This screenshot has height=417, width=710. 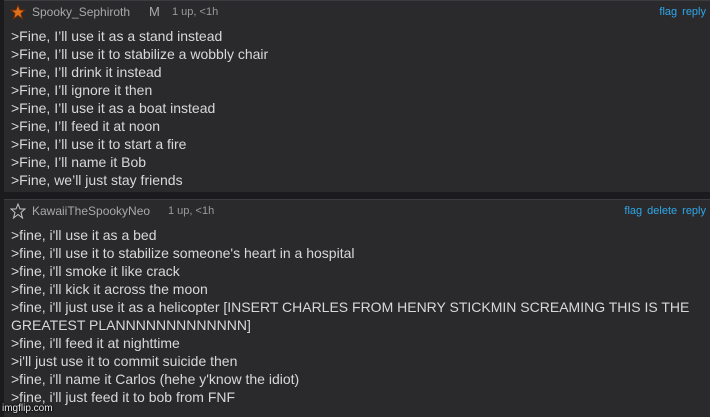 I want to click on comment-line: >Fine, I’ll use it as a boat instead, so click(x=113, y=108).